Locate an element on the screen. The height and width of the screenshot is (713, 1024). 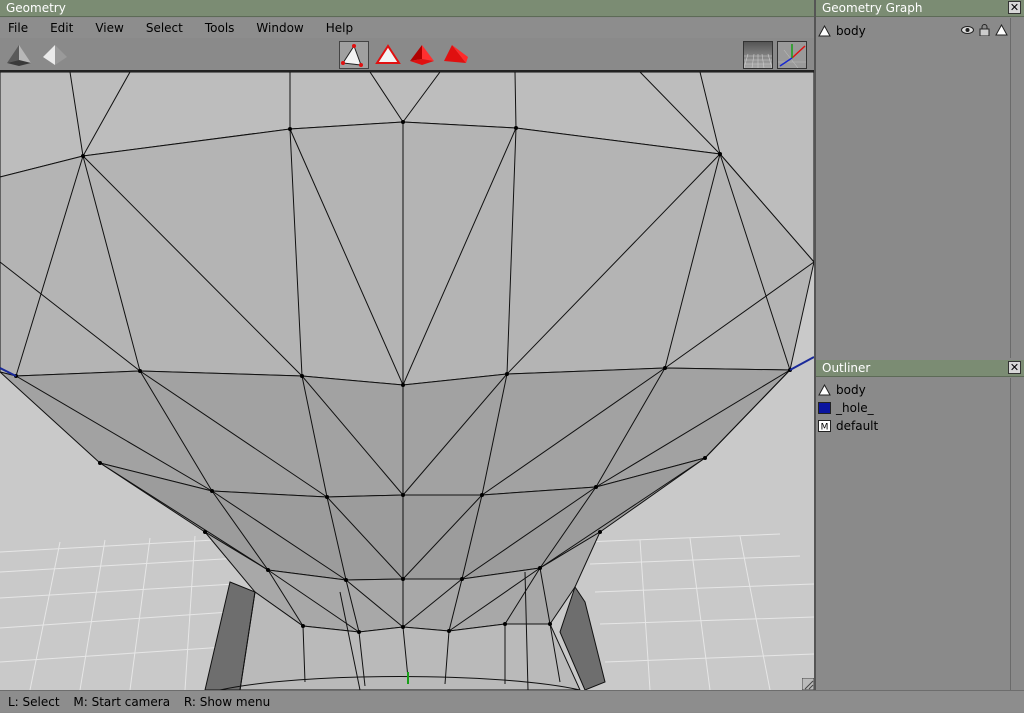
menu-window: Window is located at coordinates (279, 28).